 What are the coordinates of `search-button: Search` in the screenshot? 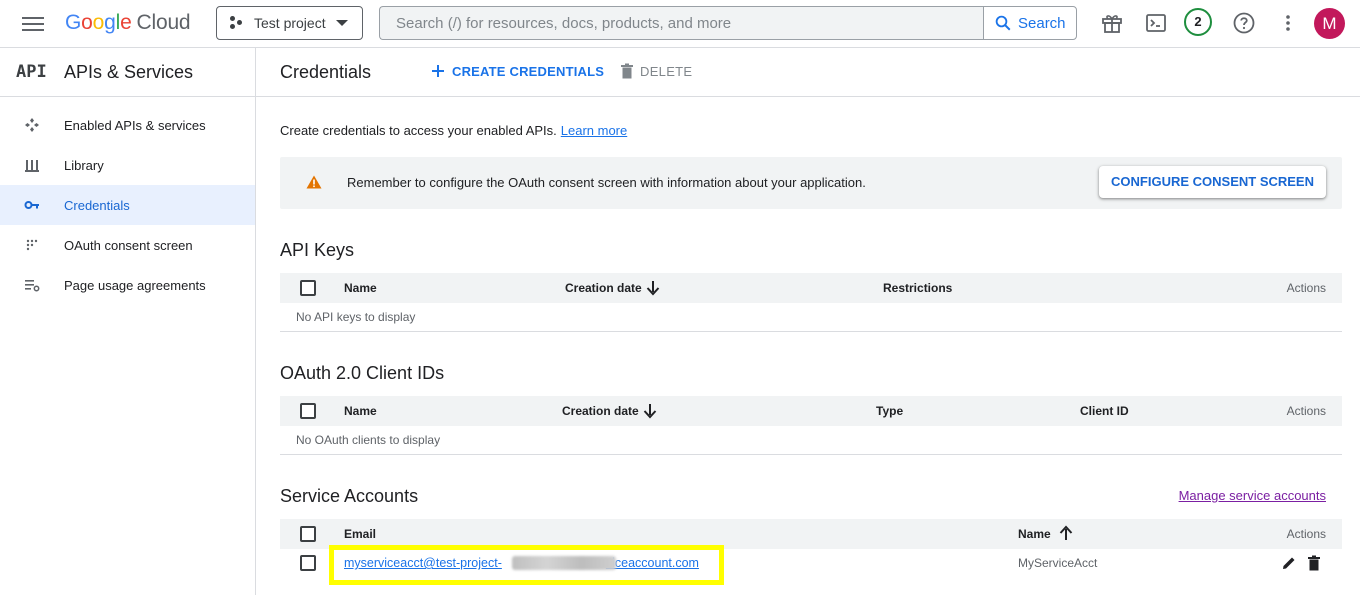 It's located at (1030, 23).